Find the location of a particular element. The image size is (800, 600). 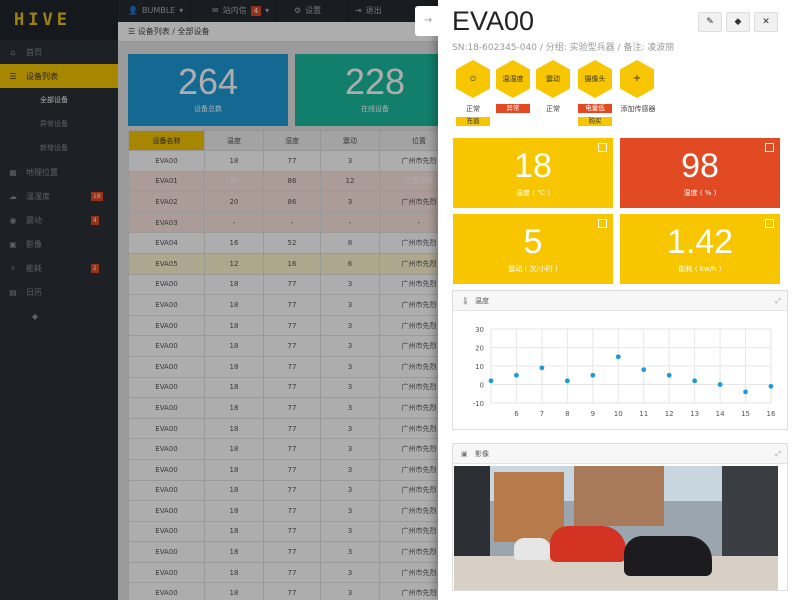

x-tick-label: 10 is located at coordinates (618, 414).